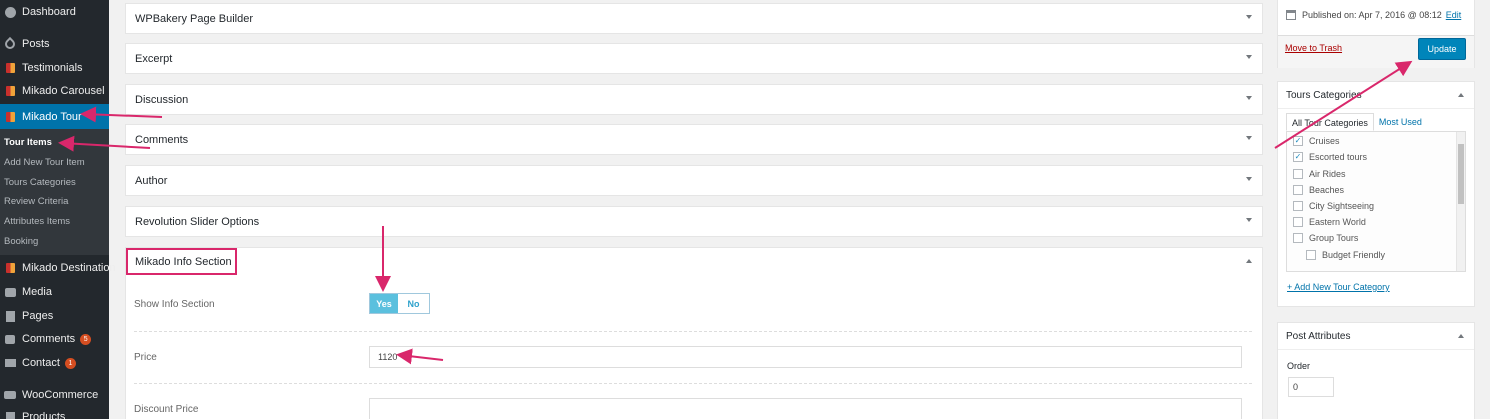  I want to click on categories-title: Tours Categories, so click(1324, 95).